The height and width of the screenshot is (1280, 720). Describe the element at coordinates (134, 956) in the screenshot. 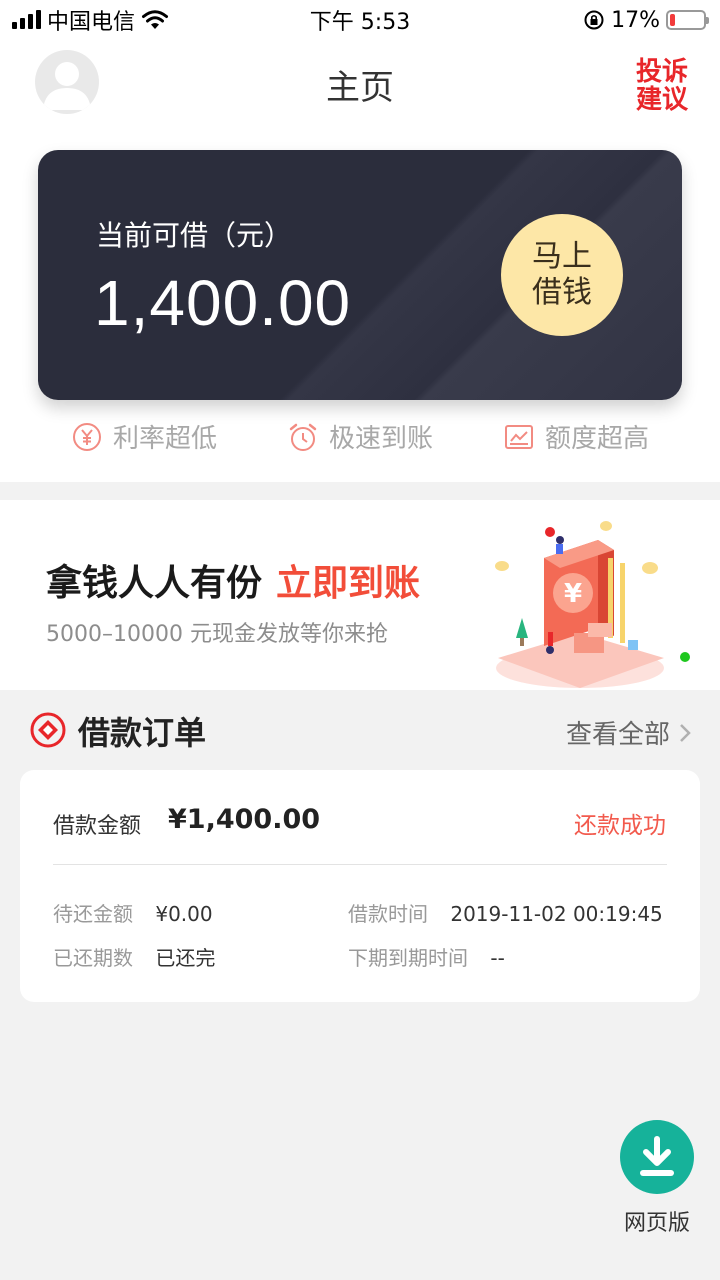

I see `paid-periods-row: 已还期数 已还完` at that location.